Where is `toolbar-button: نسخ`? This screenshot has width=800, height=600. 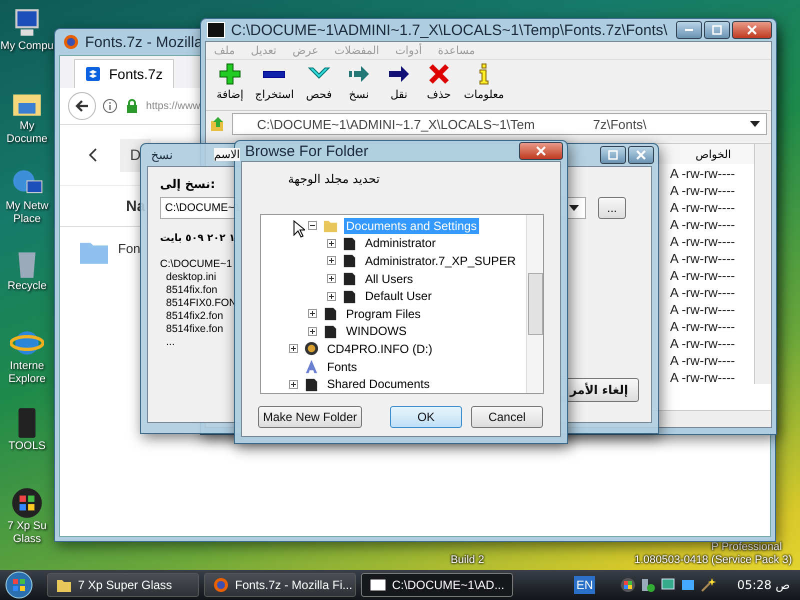 toolbar-button: نسخ is located at coordinates (358, 85).